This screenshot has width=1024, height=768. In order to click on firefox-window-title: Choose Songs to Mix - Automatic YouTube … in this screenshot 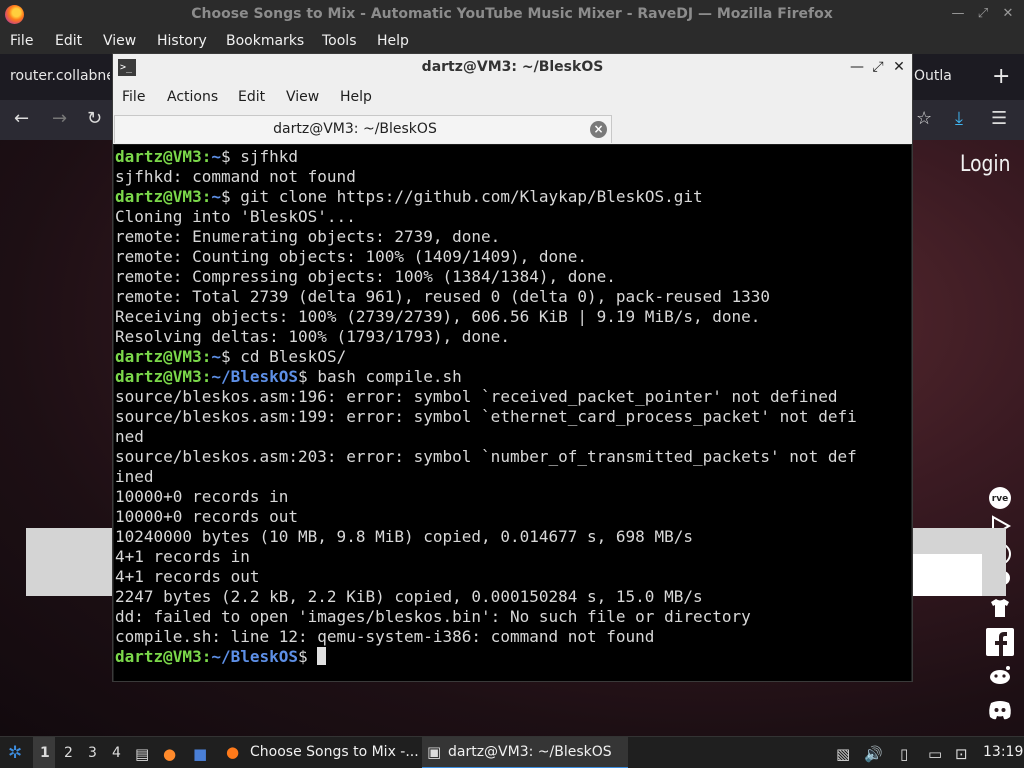, I will do `click(512, 14)`.